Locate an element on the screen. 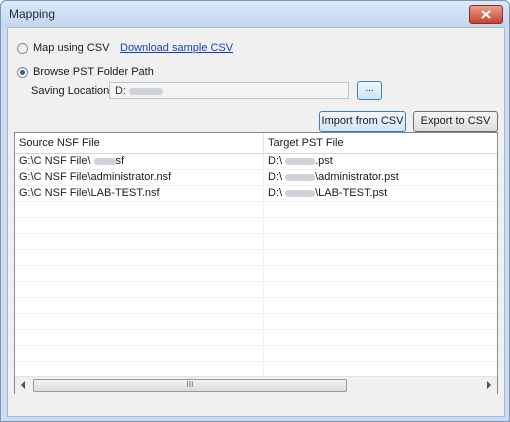 The image size is (510, 422). arrow-right-icon is located at coordinates (489, 385).